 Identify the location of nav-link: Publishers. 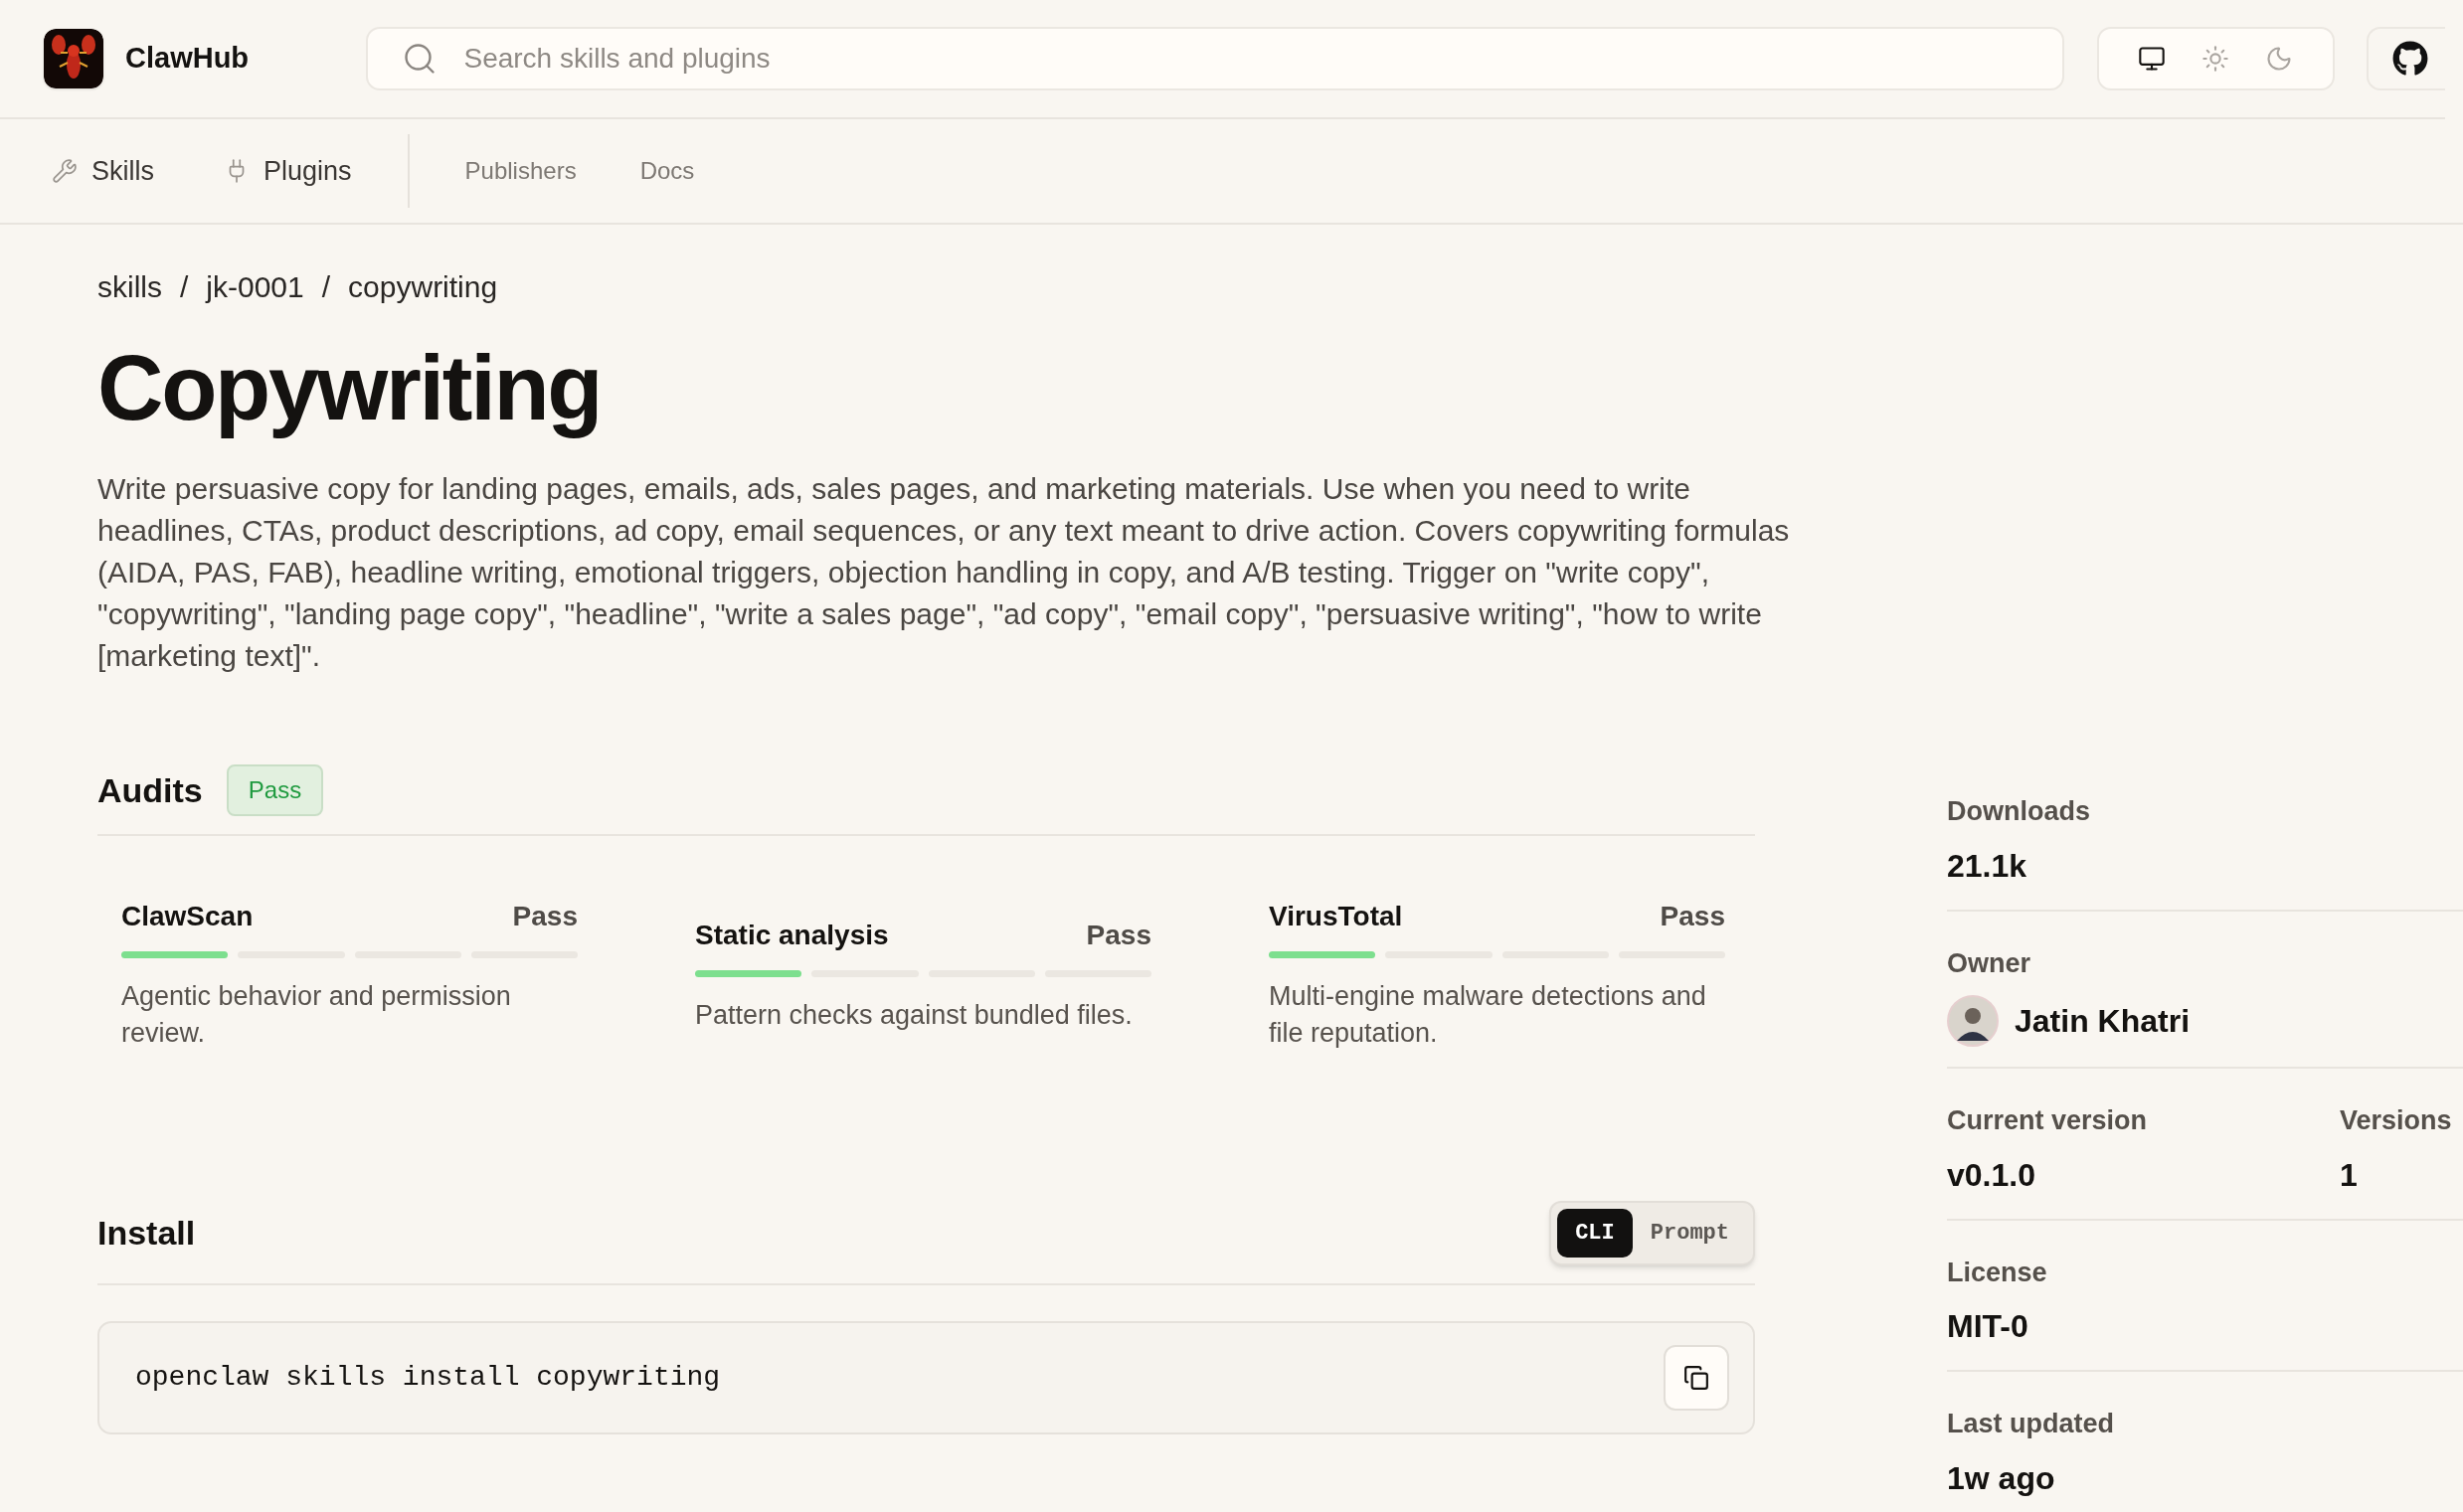
(520, 171).